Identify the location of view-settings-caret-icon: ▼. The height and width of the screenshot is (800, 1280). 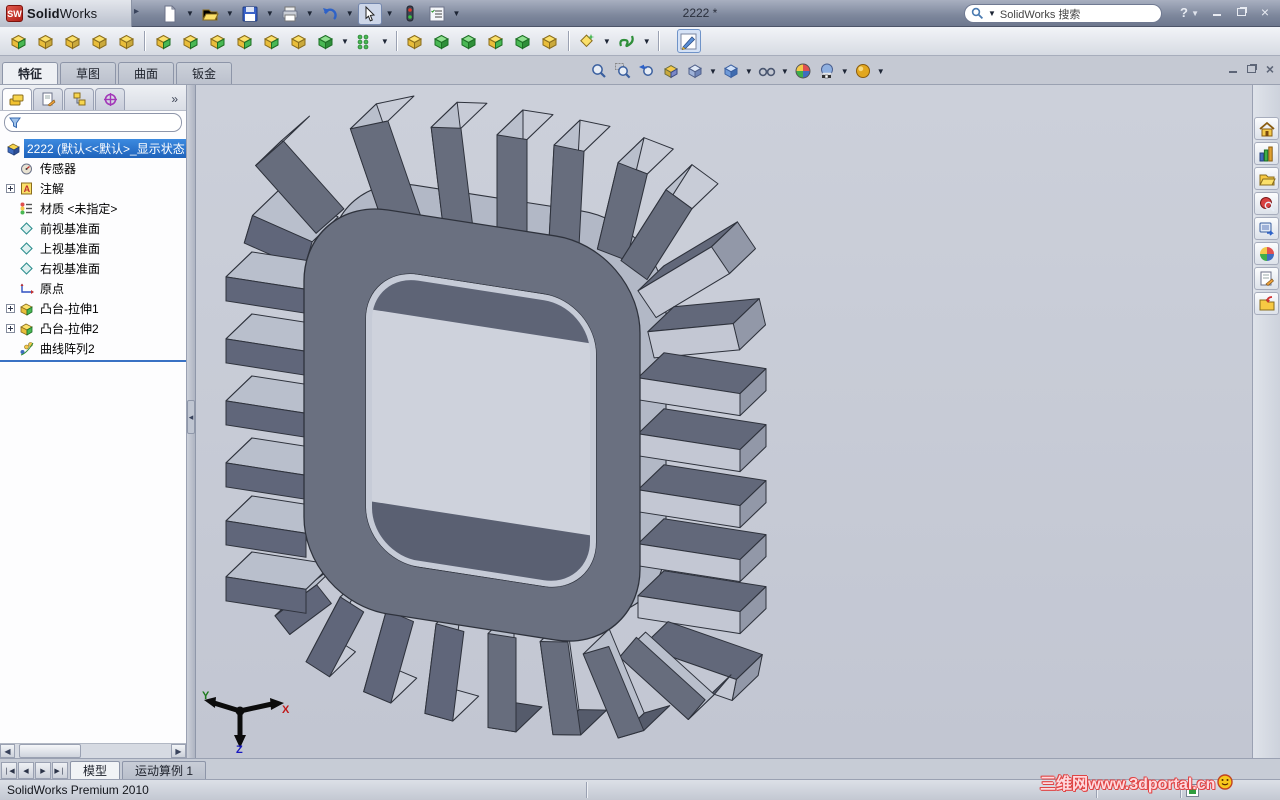
(881, 71).